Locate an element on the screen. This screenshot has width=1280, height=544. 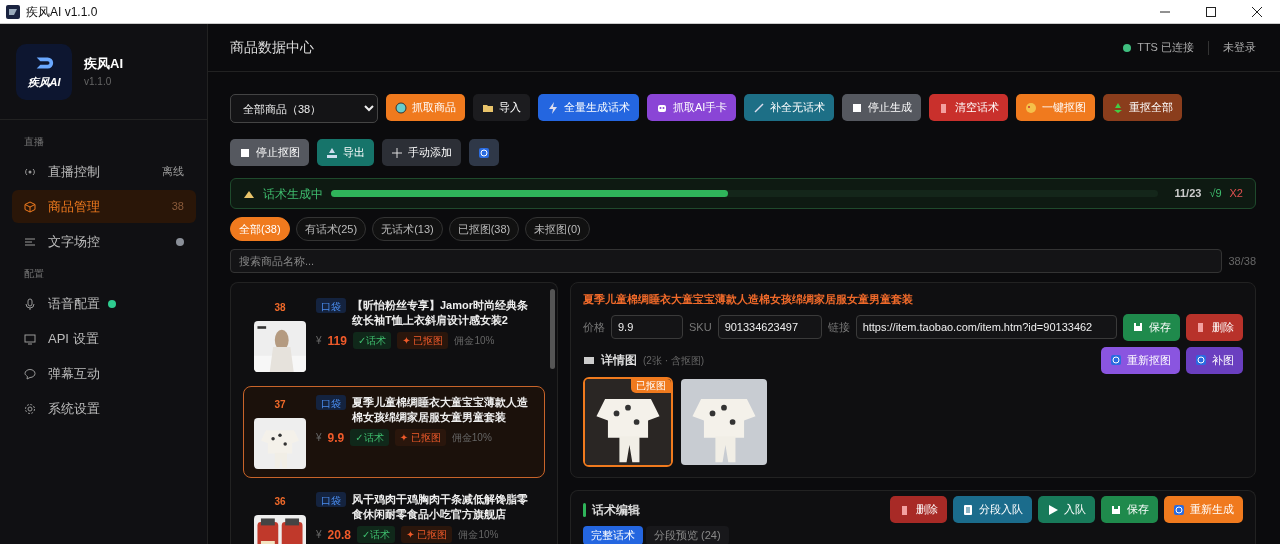
app-icon is located at coordinates (13, 11).